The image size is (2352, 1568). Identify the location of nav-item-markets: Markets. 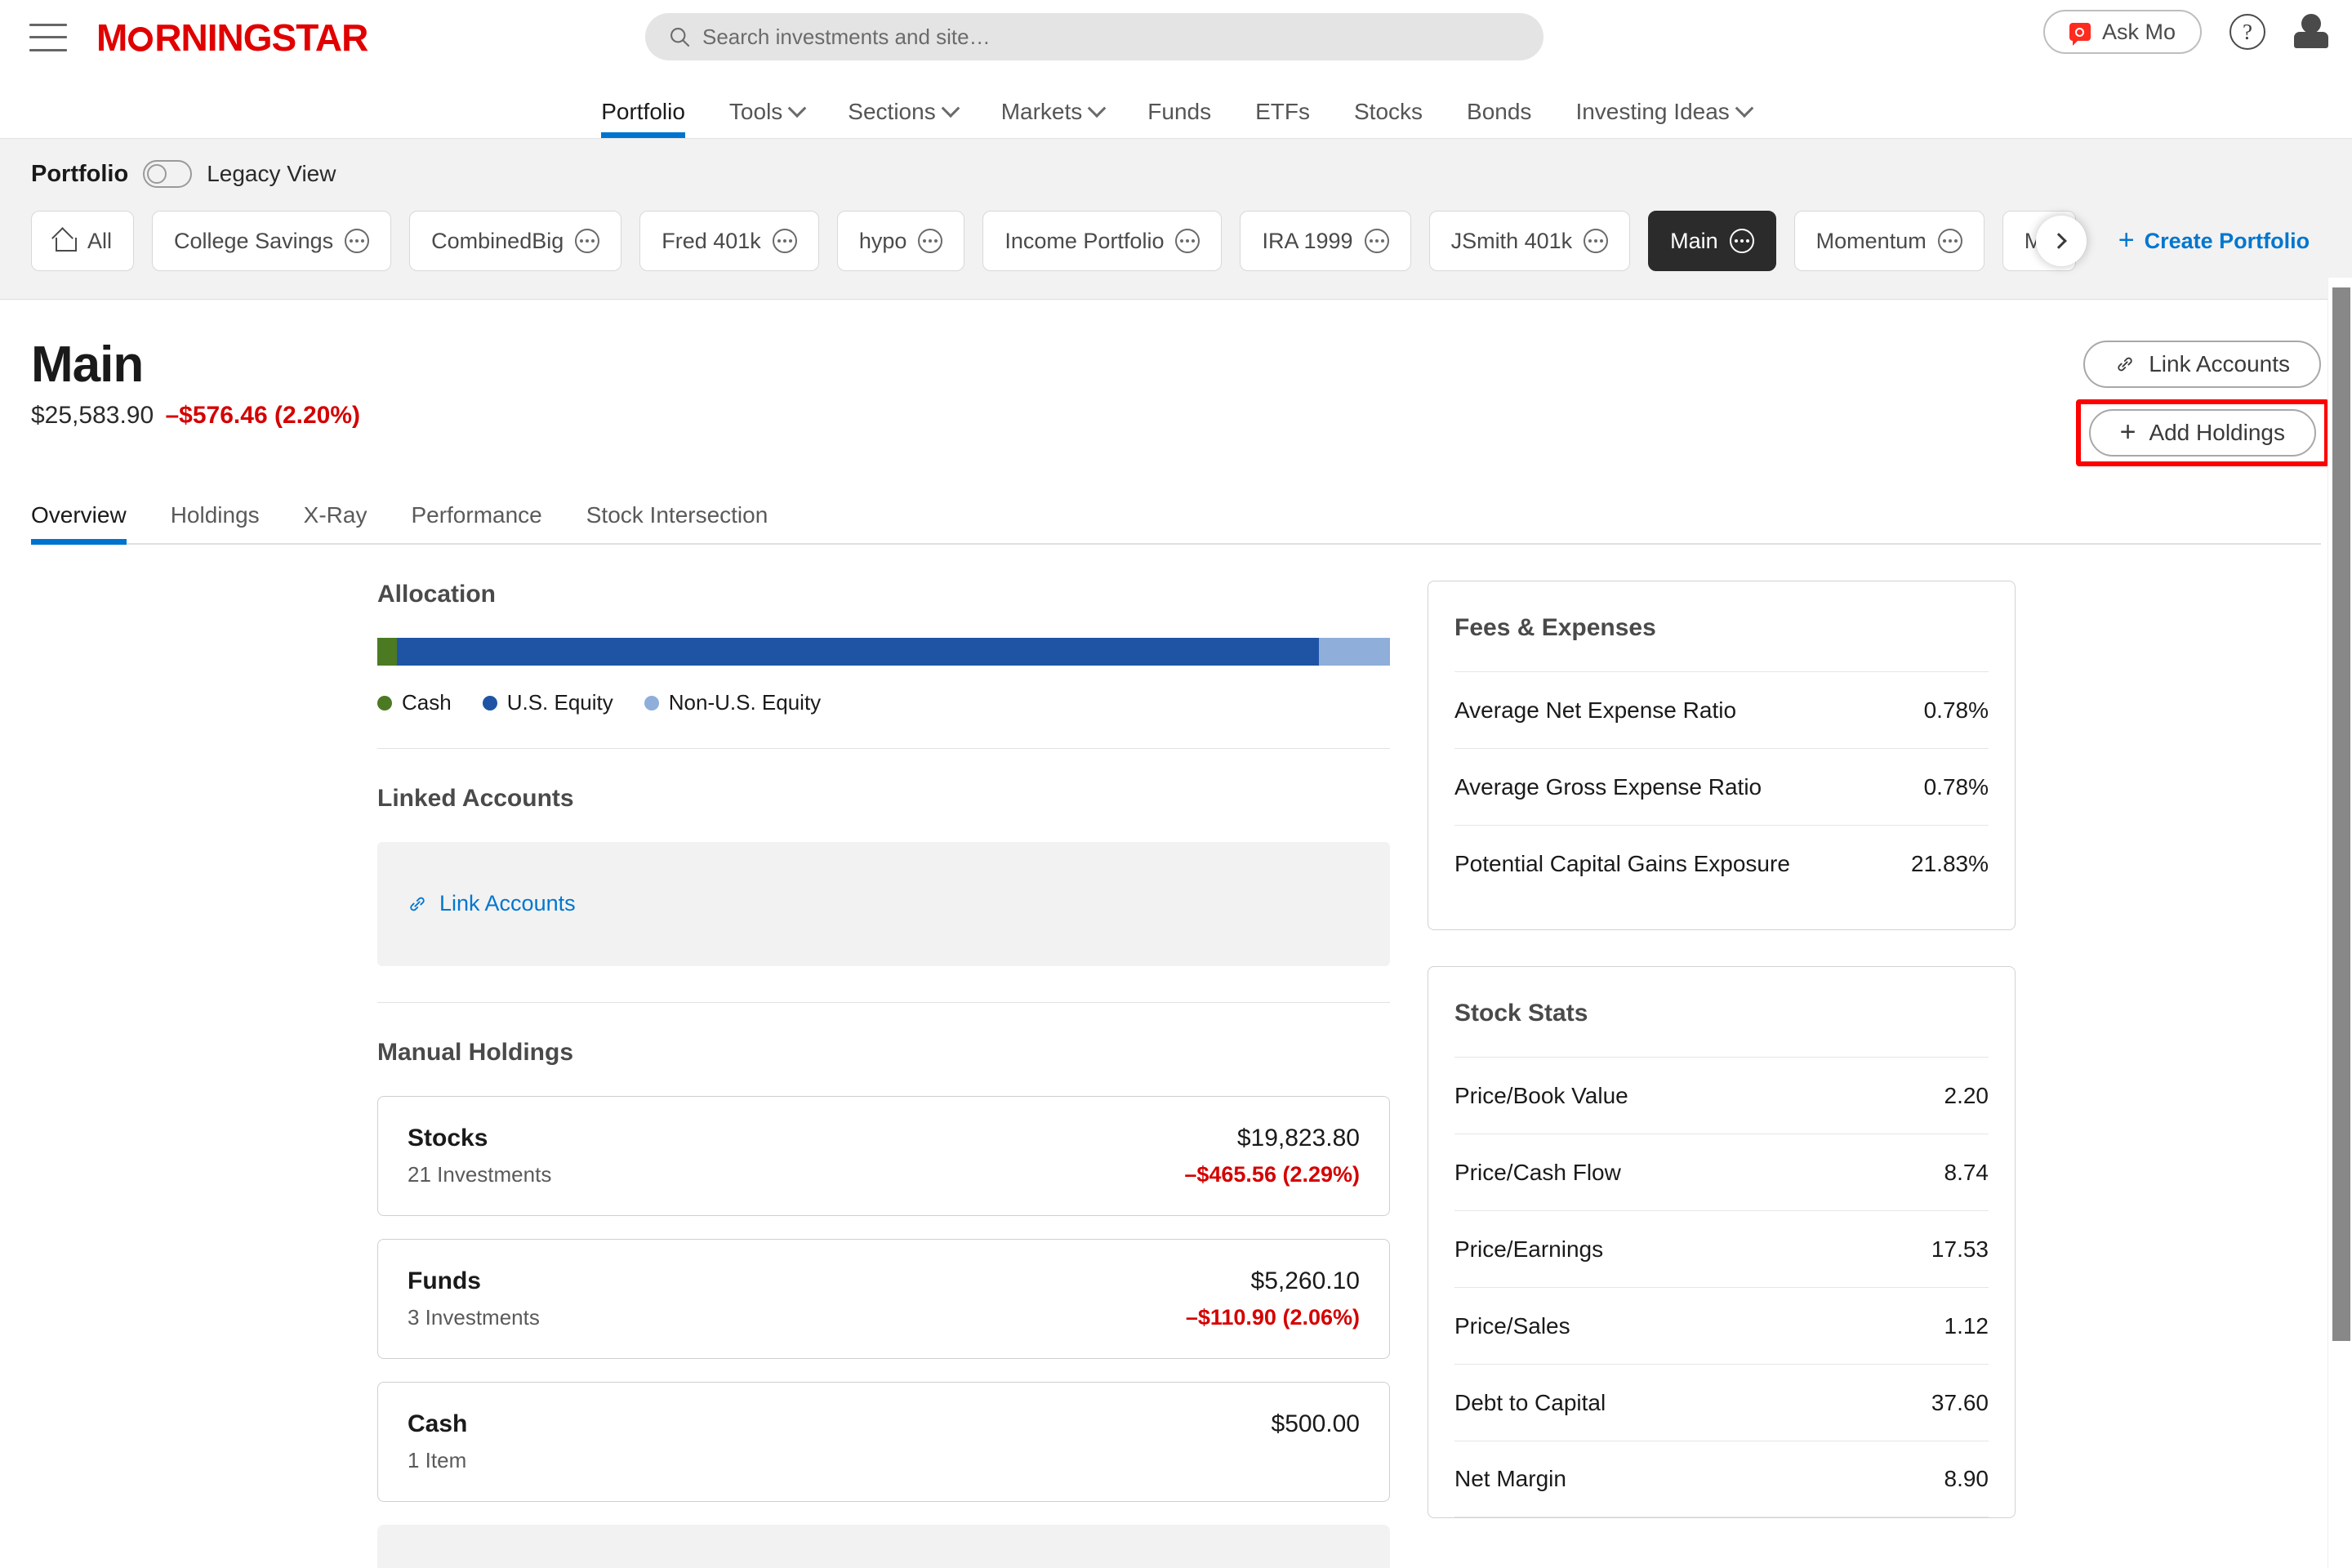
(1054, 118).